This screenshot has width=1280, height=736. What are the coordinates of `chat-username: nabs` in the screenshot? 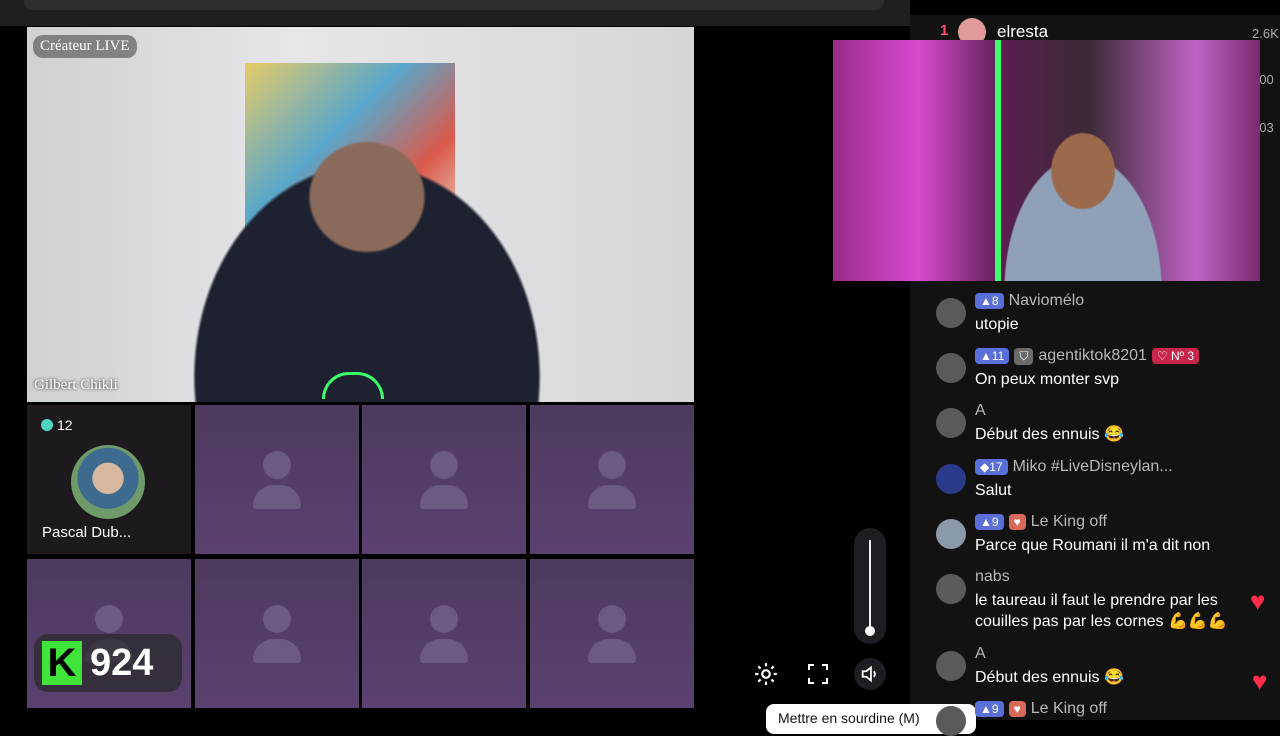 It's located at (992, 577).